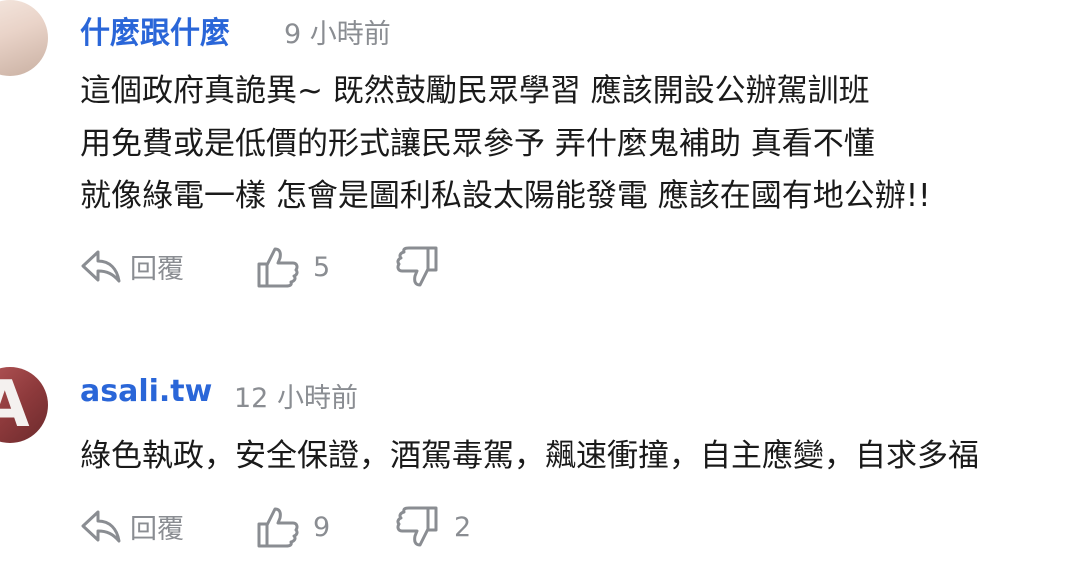  I want to click on avatar: A, so click(24, 405).